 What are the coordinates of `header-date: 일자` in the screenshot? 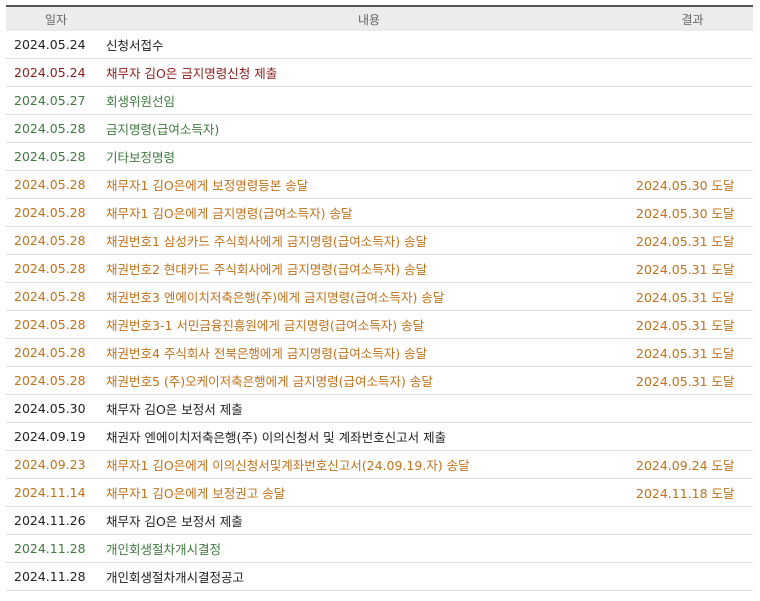 It's located at (56, 18).